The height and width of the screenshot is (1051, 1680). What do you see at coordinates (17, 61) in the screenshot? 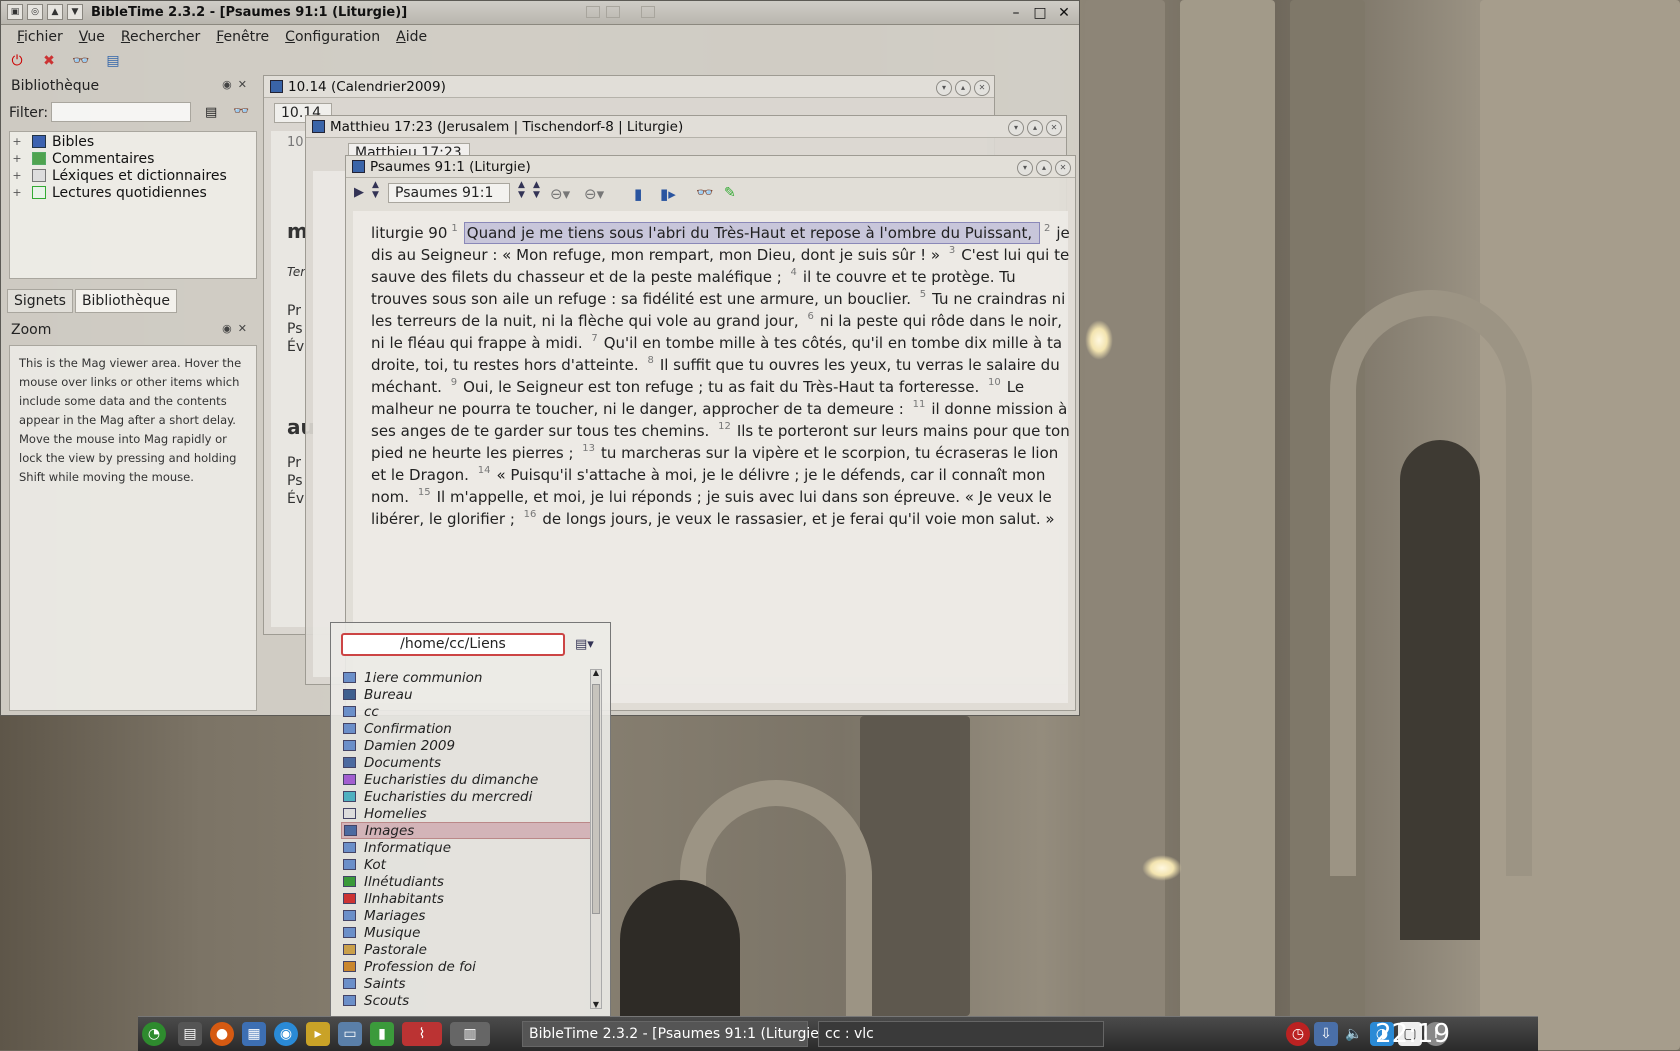
I see `quit-icon: ⏻` at bounding box center [17, 61].